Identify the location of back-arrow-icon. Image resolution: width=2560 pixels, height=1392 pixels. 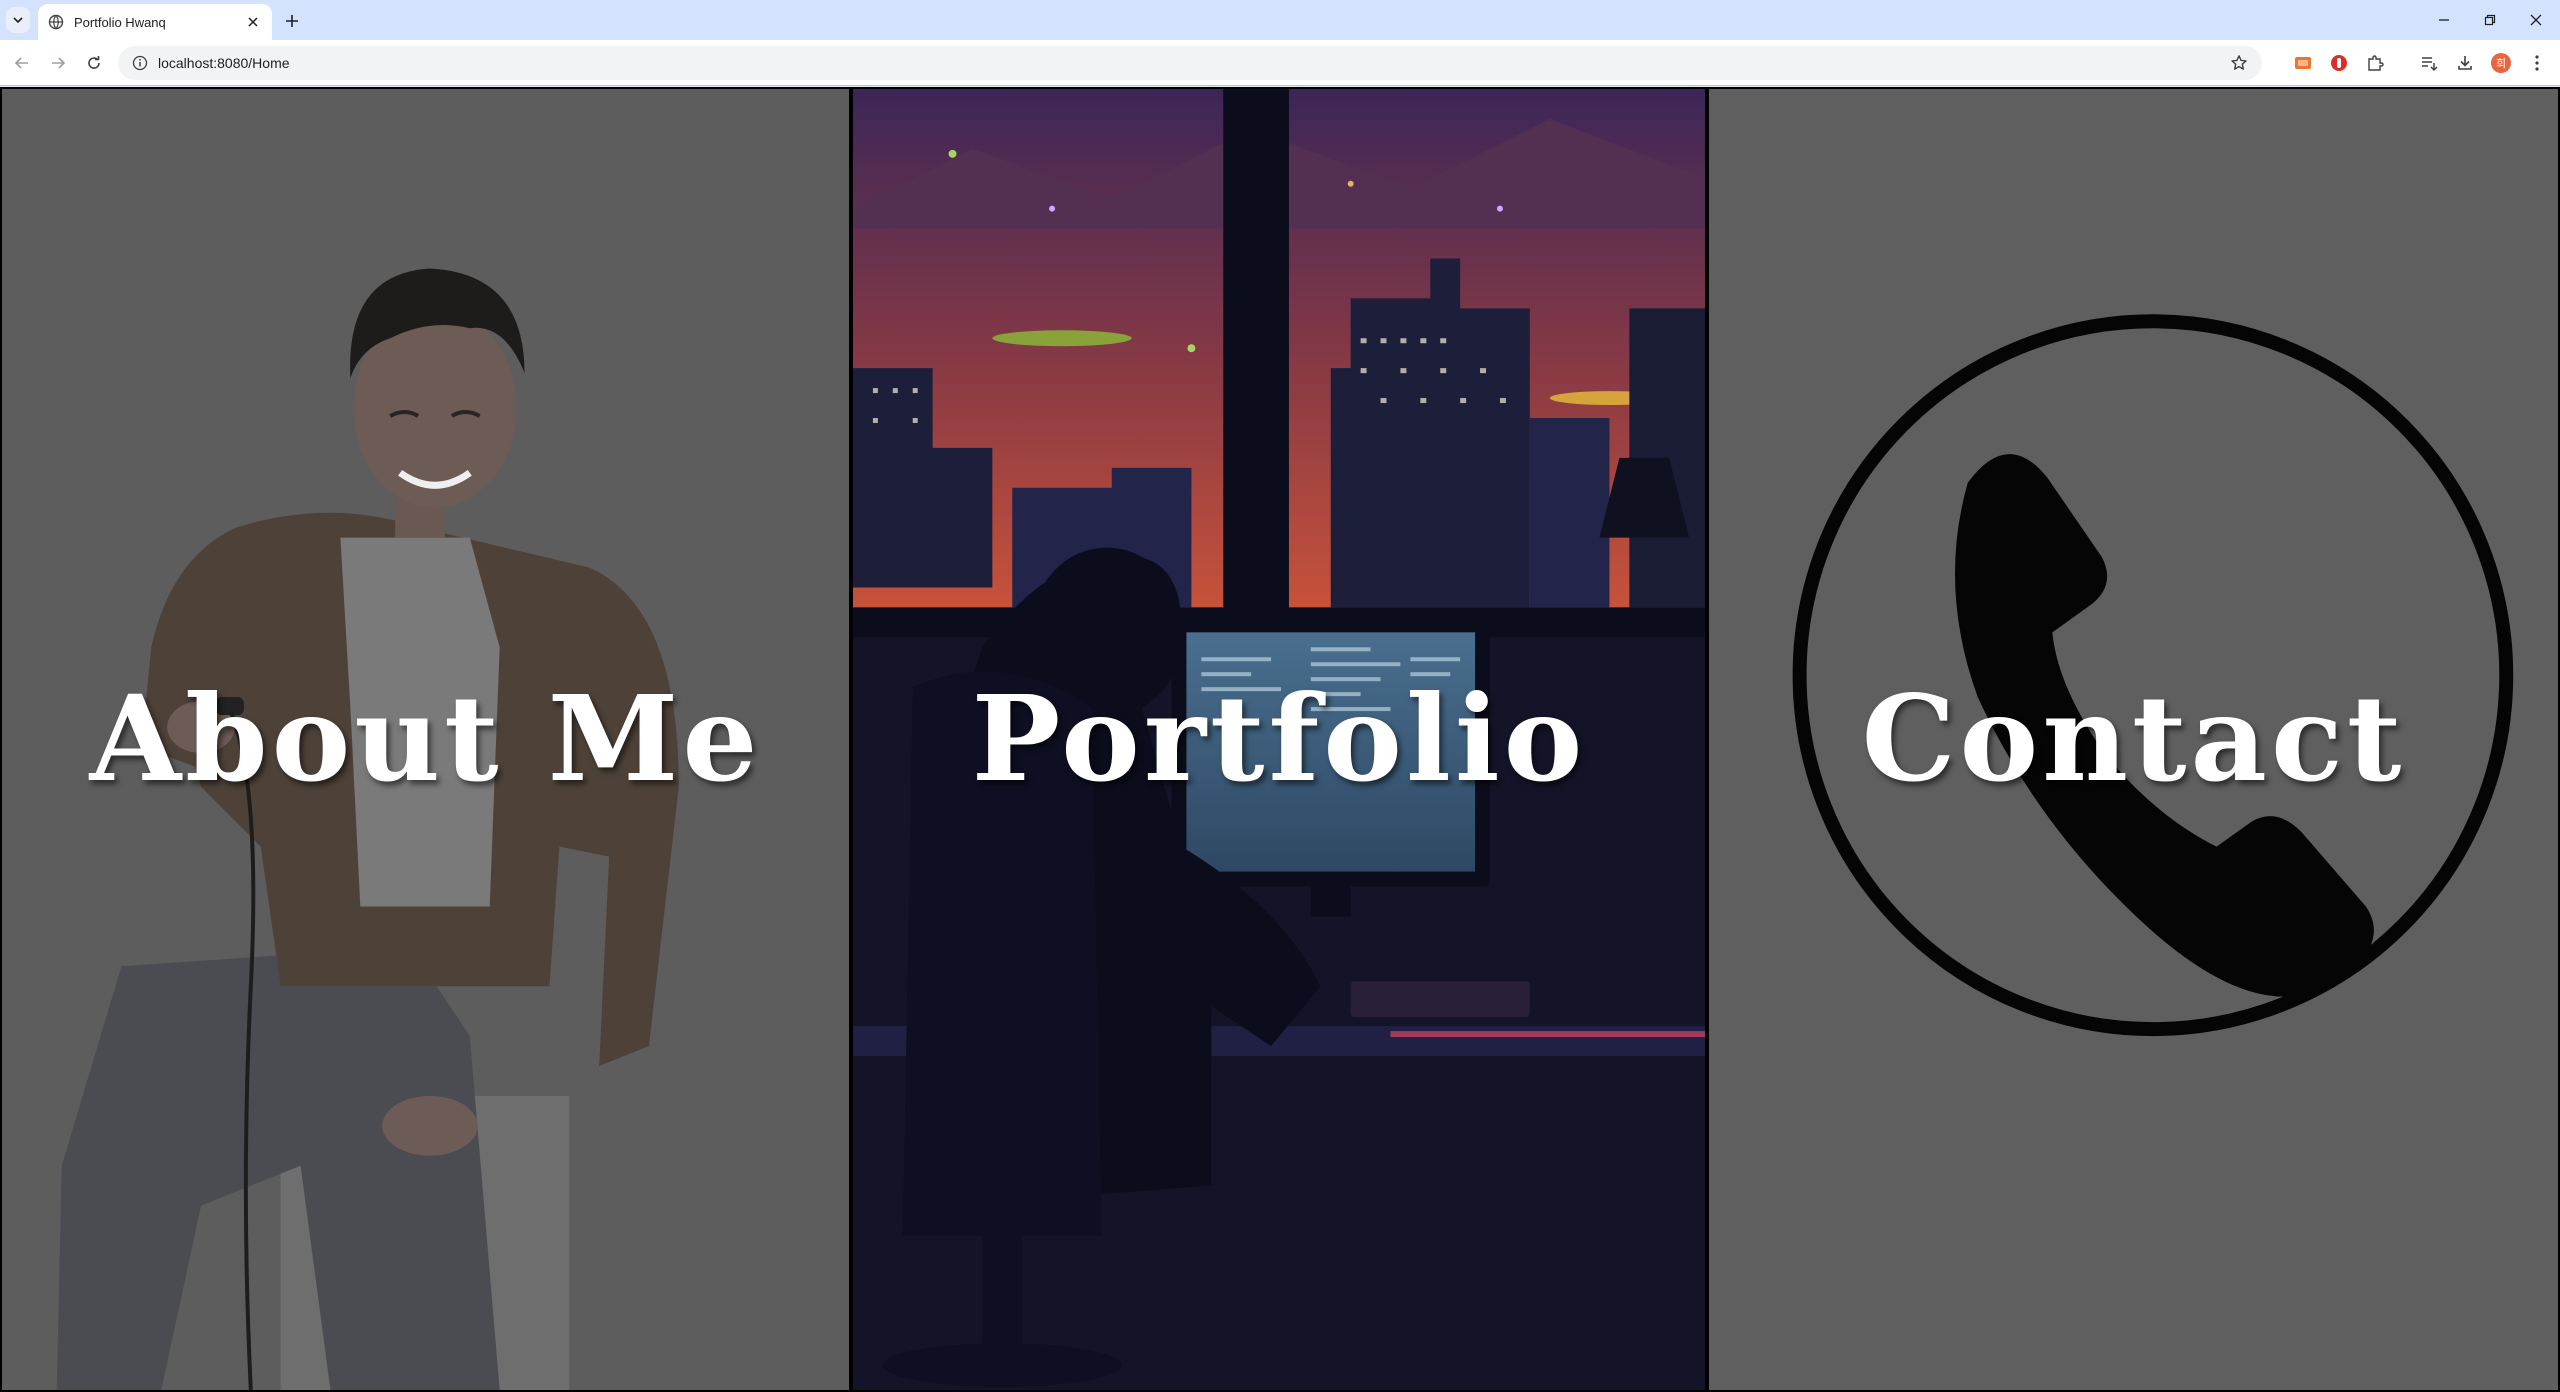
(21, 63).